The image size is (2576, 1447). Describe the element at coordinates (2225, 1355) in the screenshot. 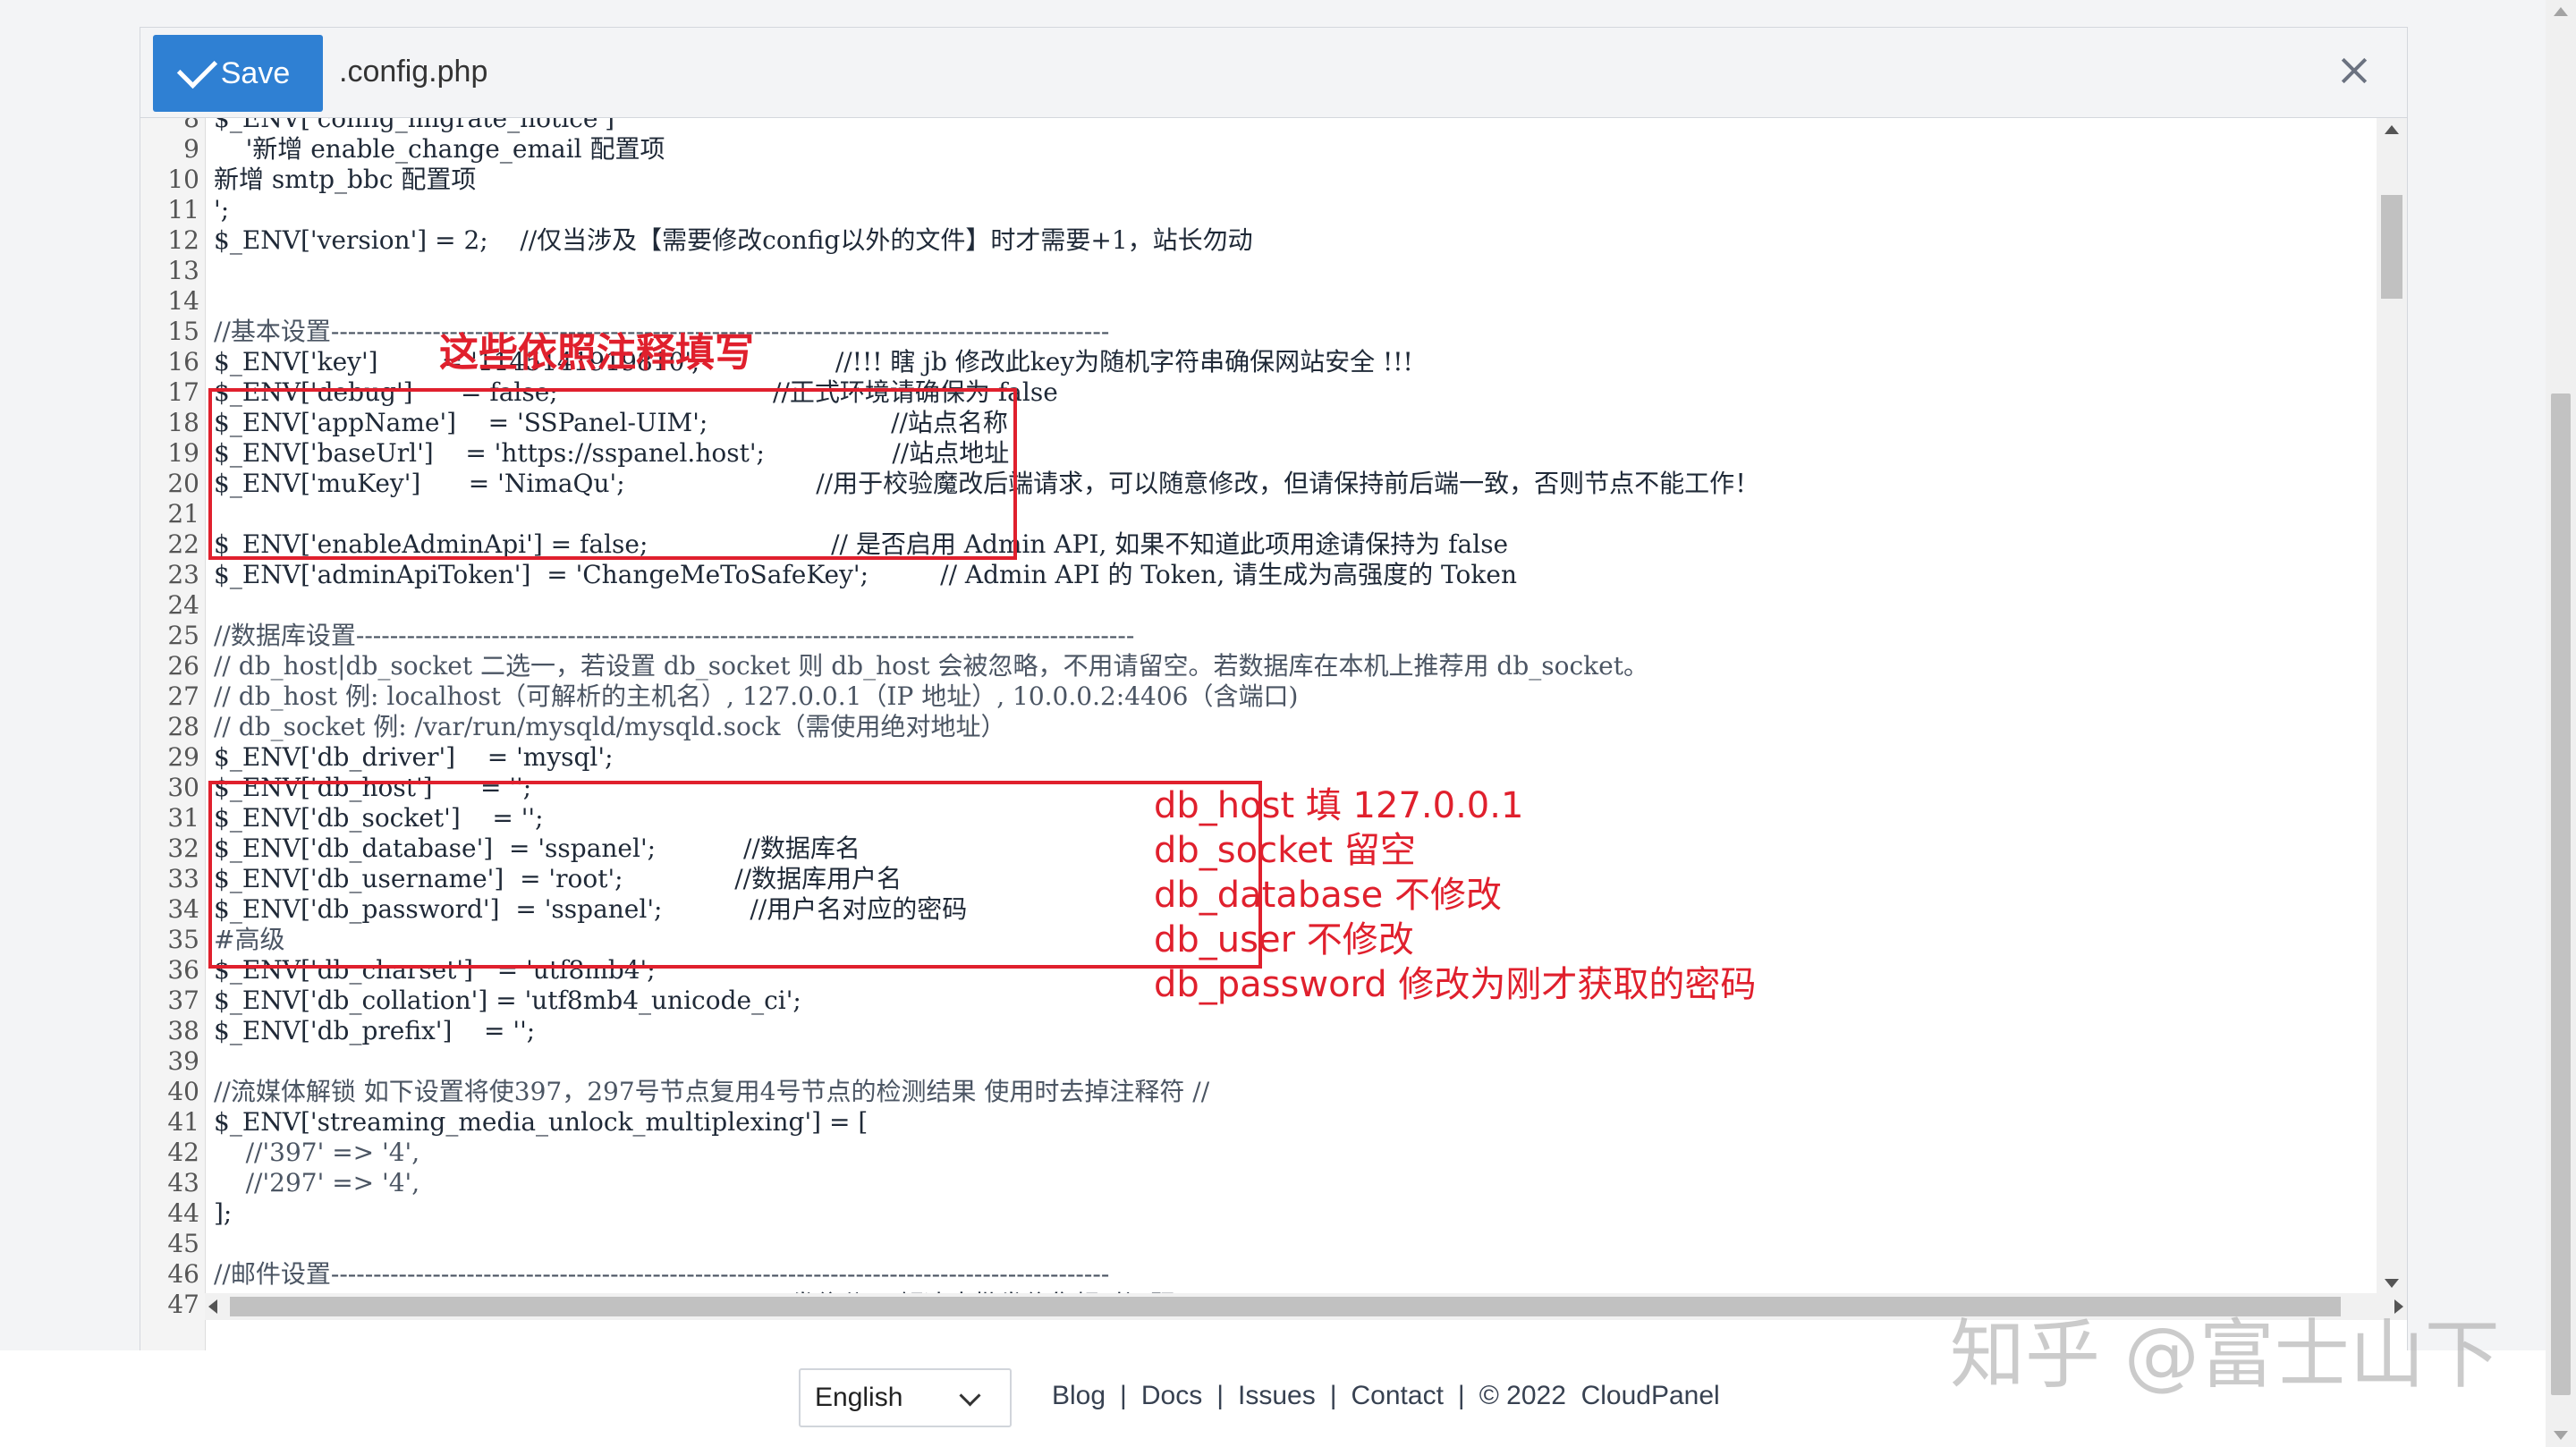

I see `watermark: 知乎 @富士山下` at that location.